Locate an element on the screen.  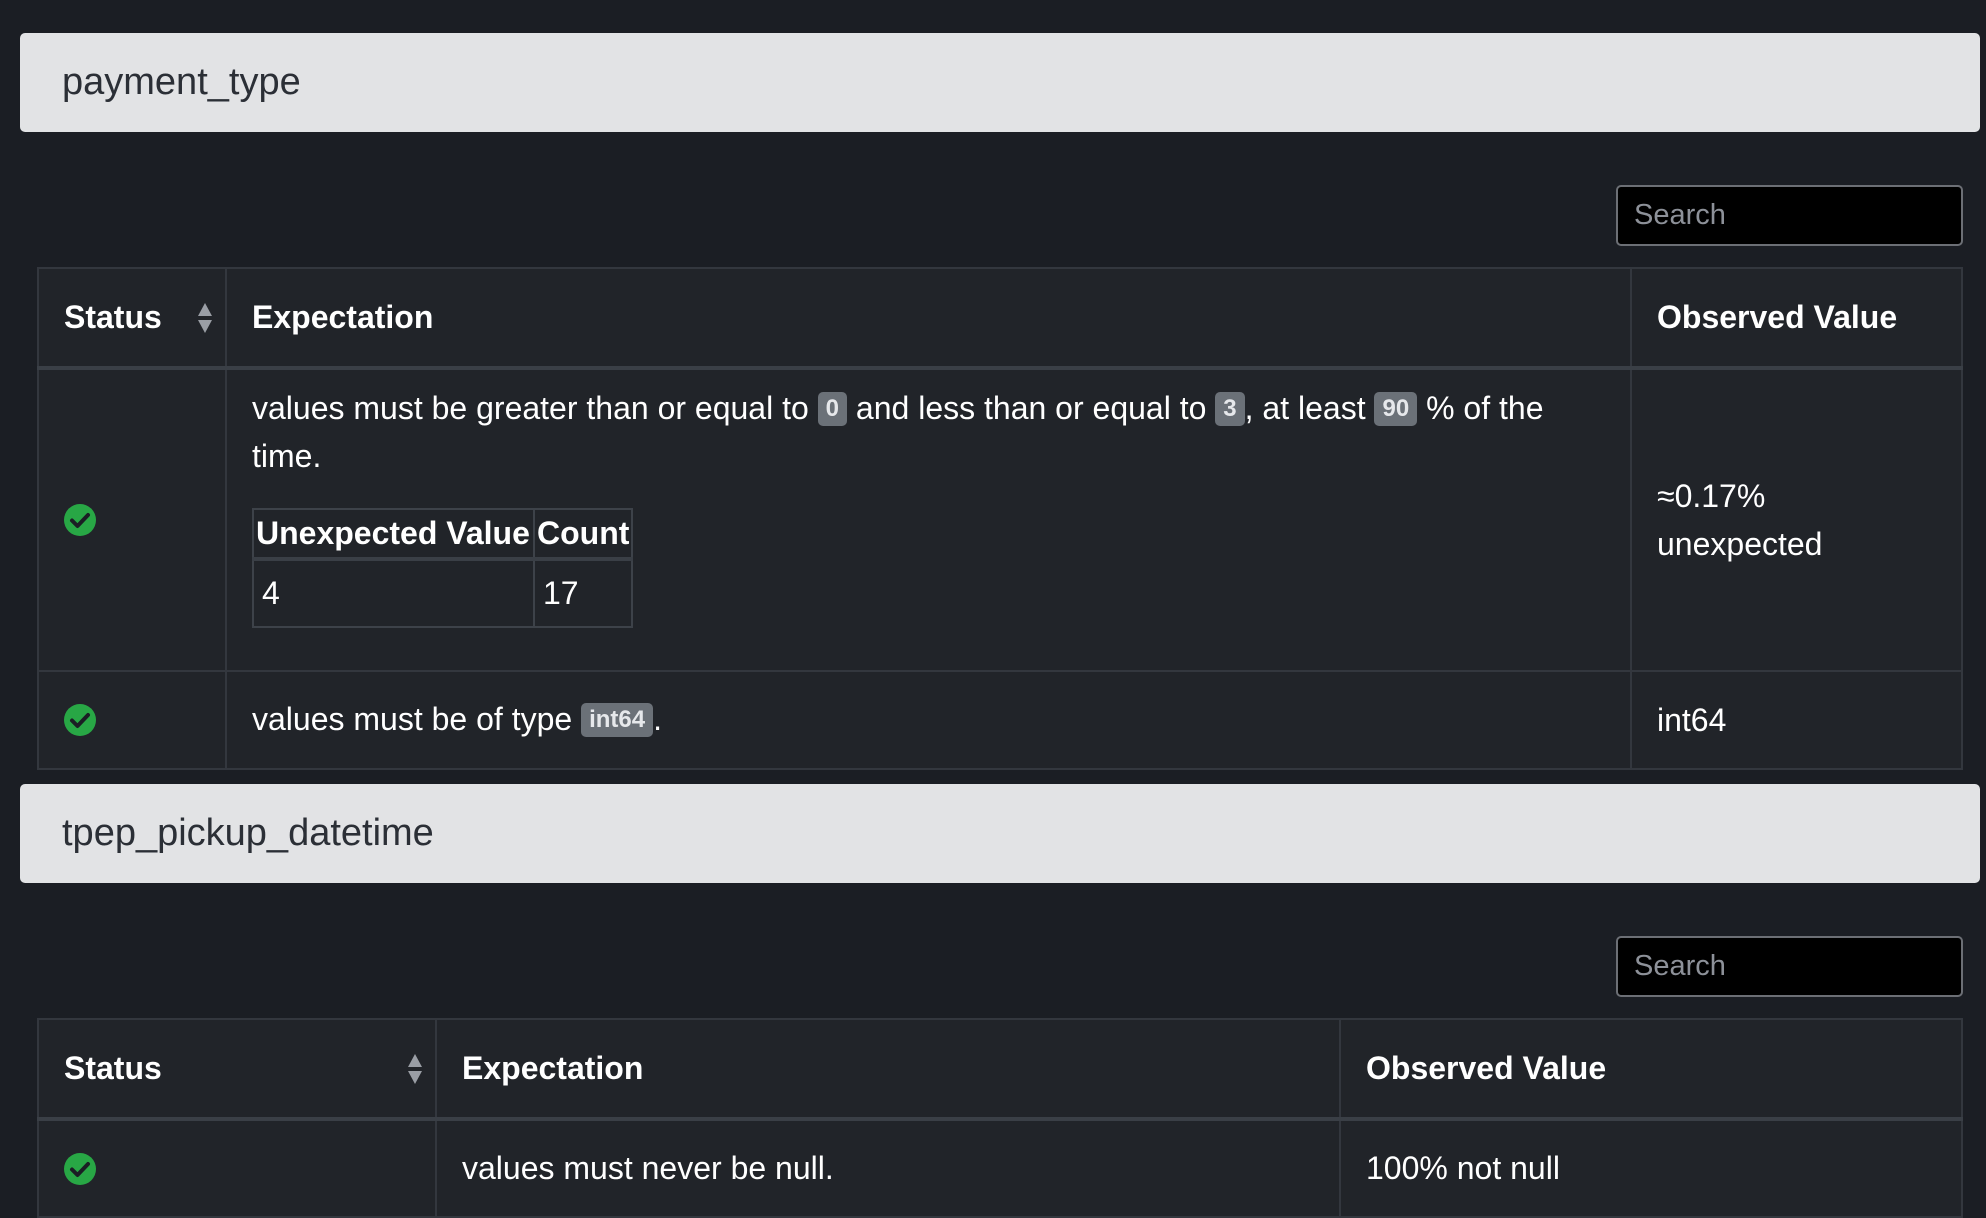
unexpected-value-header: Unexpected Value is located at coordinates (393, 534).